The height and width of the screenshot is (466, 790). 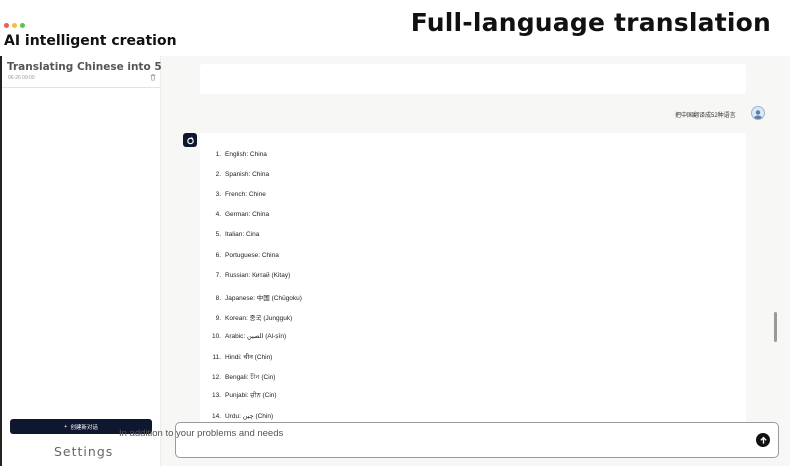 I want to click on translation-item: 3. French: Chine, so click(x=238, y=194).